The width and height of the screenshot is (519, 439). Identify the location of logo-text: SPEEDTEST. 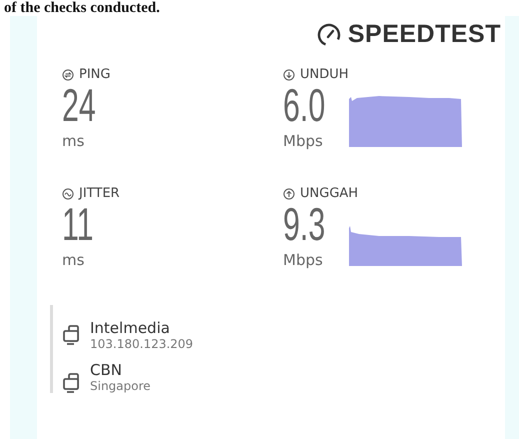
(424, 34).